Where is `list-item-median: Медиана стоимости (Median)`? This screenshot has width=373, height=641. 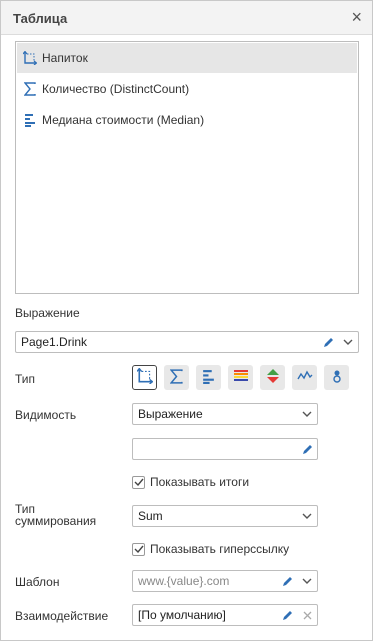
list-item-median: Медиана стоимости (Median) is located at coordinates (187, 120).